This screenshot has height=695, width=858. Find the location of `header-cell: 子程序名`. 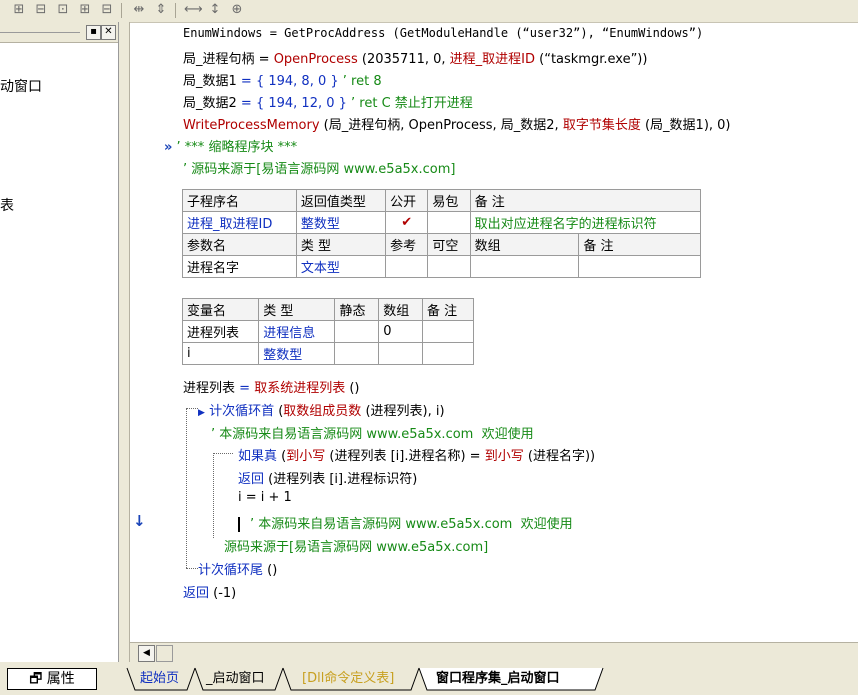

header-cell: 子程序名 is located at coordinates (239, 200).